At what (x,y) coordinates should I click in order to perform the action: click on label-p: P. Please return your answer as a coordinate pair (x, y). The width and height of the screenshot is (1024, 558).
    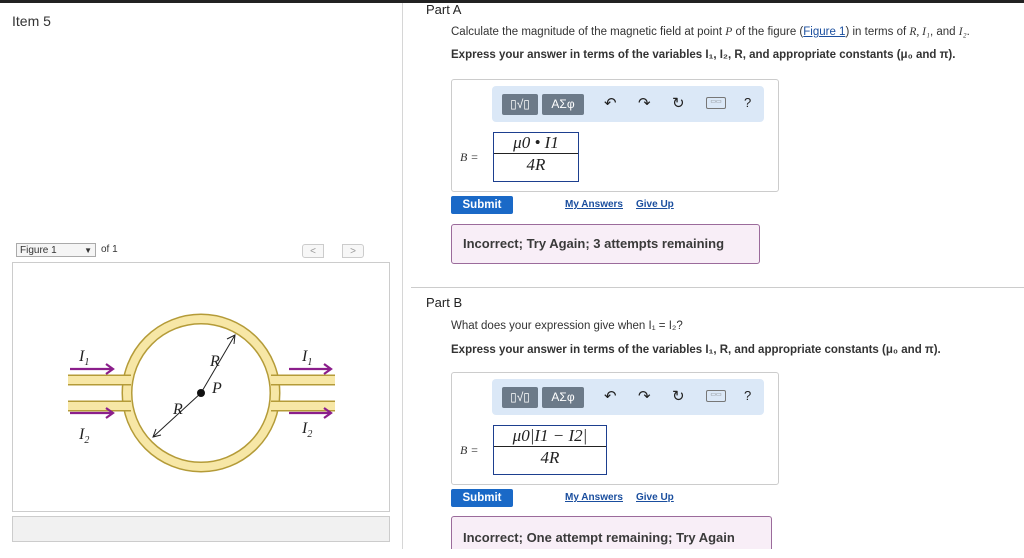
    Looking at the image, I should click on (216, 388).